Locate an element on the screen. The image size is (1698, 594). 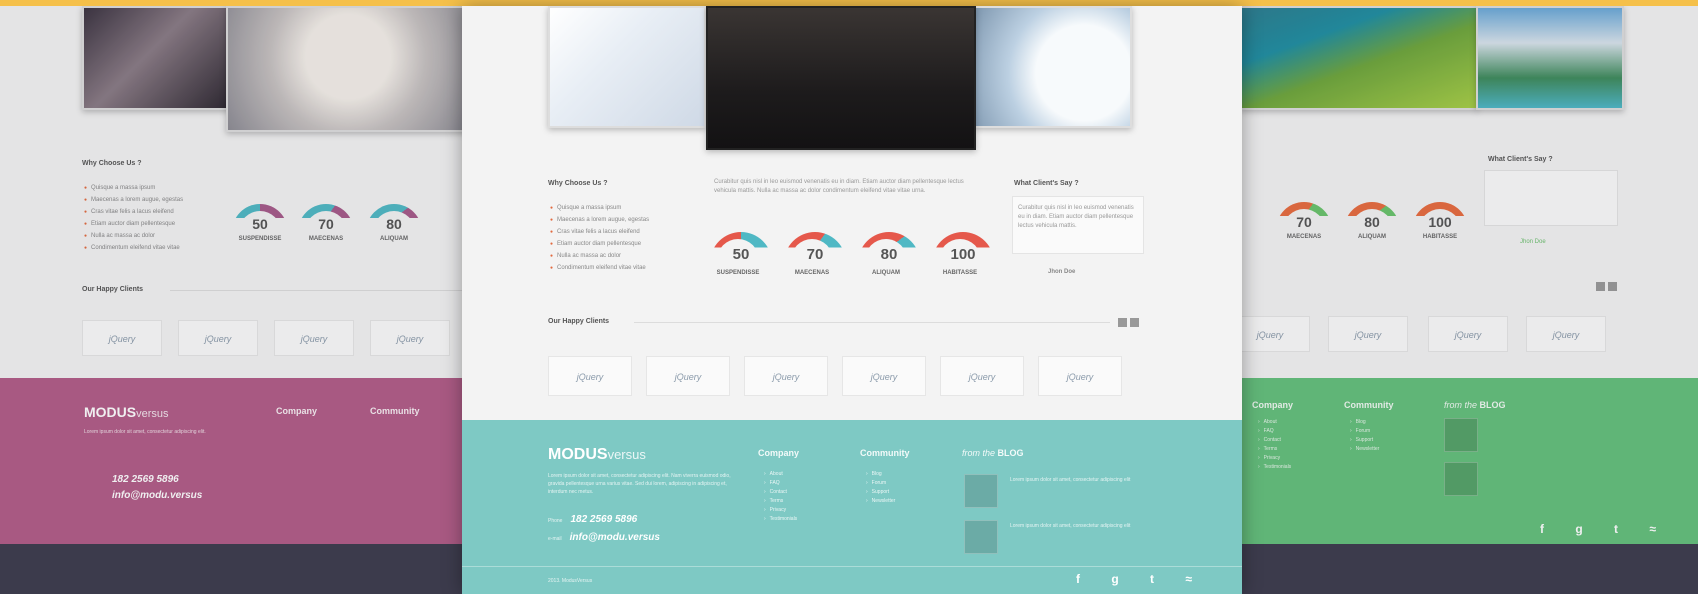
footer-community-title: Community is located at coordinates (1369, 405).